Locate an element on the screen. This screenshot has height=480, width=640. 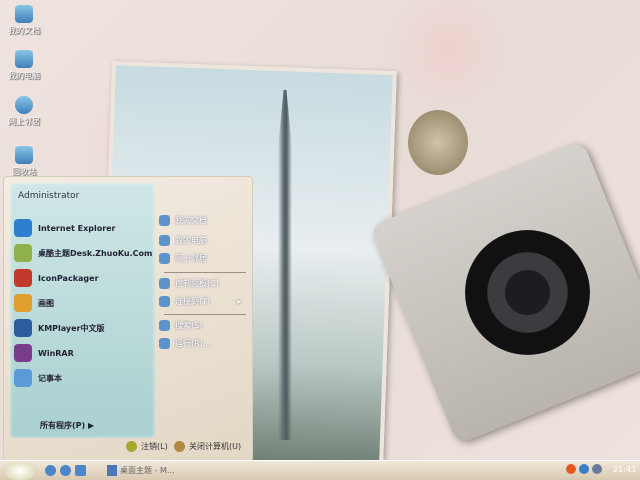
desktop-icon-my-computer: 我的电脑 is located at coordinates (24, 65).